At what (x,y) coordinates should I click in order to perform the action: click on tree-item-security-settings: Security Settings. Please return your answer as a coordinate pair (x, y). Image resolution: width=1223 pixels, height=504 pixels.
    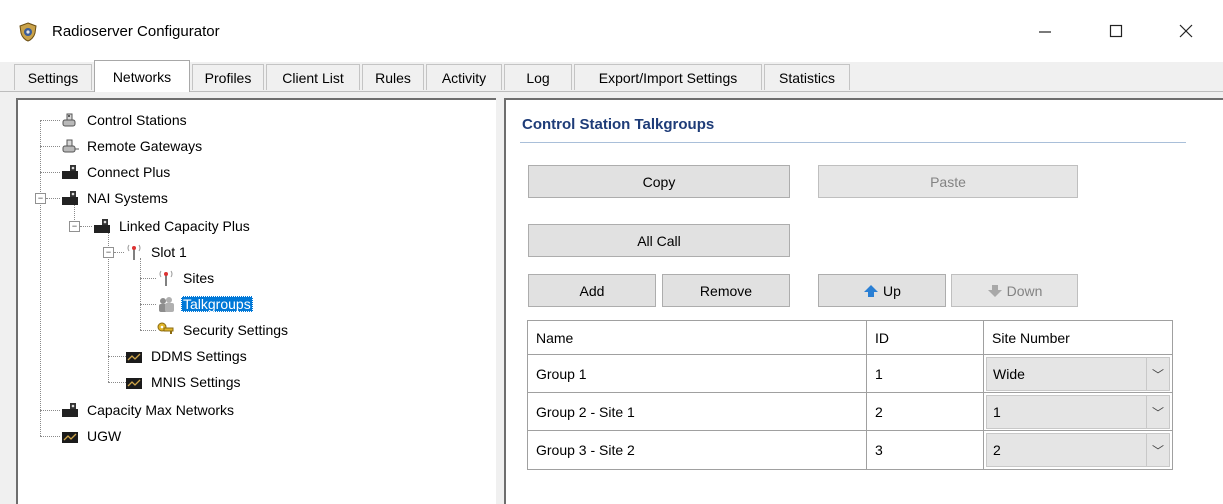
    Looking at the image, I should click on (223, 330).